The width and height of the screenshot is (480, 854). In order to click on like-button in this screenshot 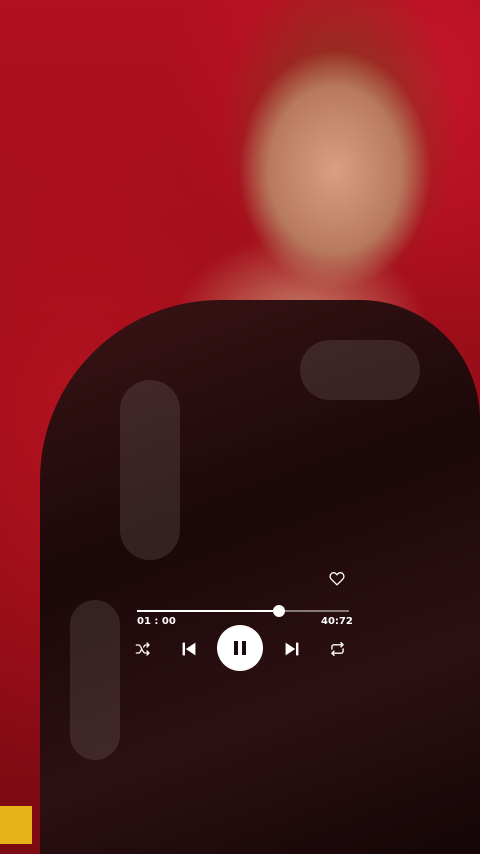, I will do `click(337, 578)`.